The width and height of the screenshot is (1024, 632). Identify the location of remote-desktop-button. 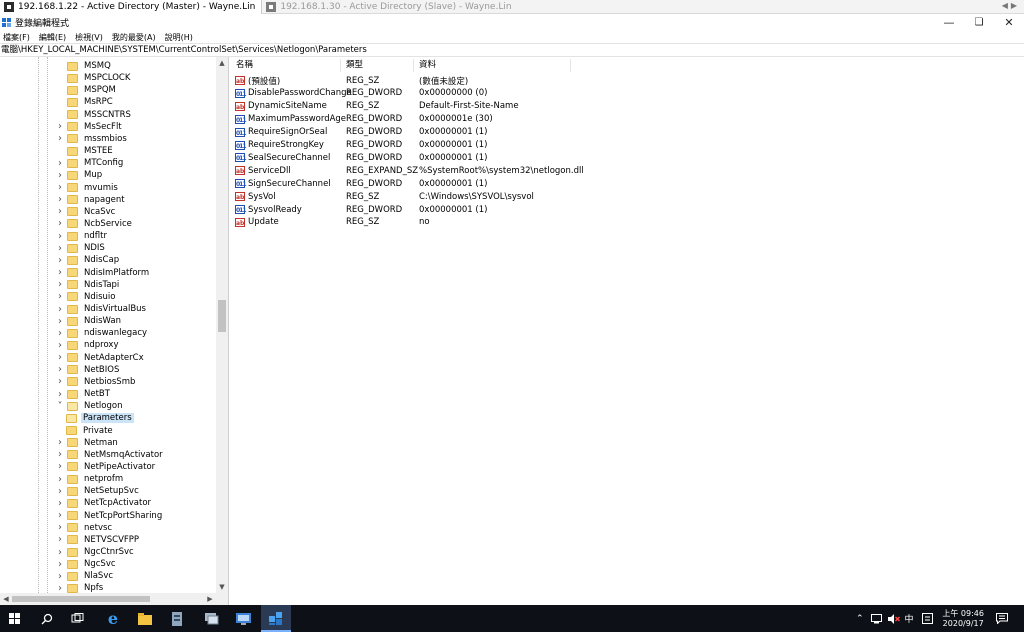
(243, 618).